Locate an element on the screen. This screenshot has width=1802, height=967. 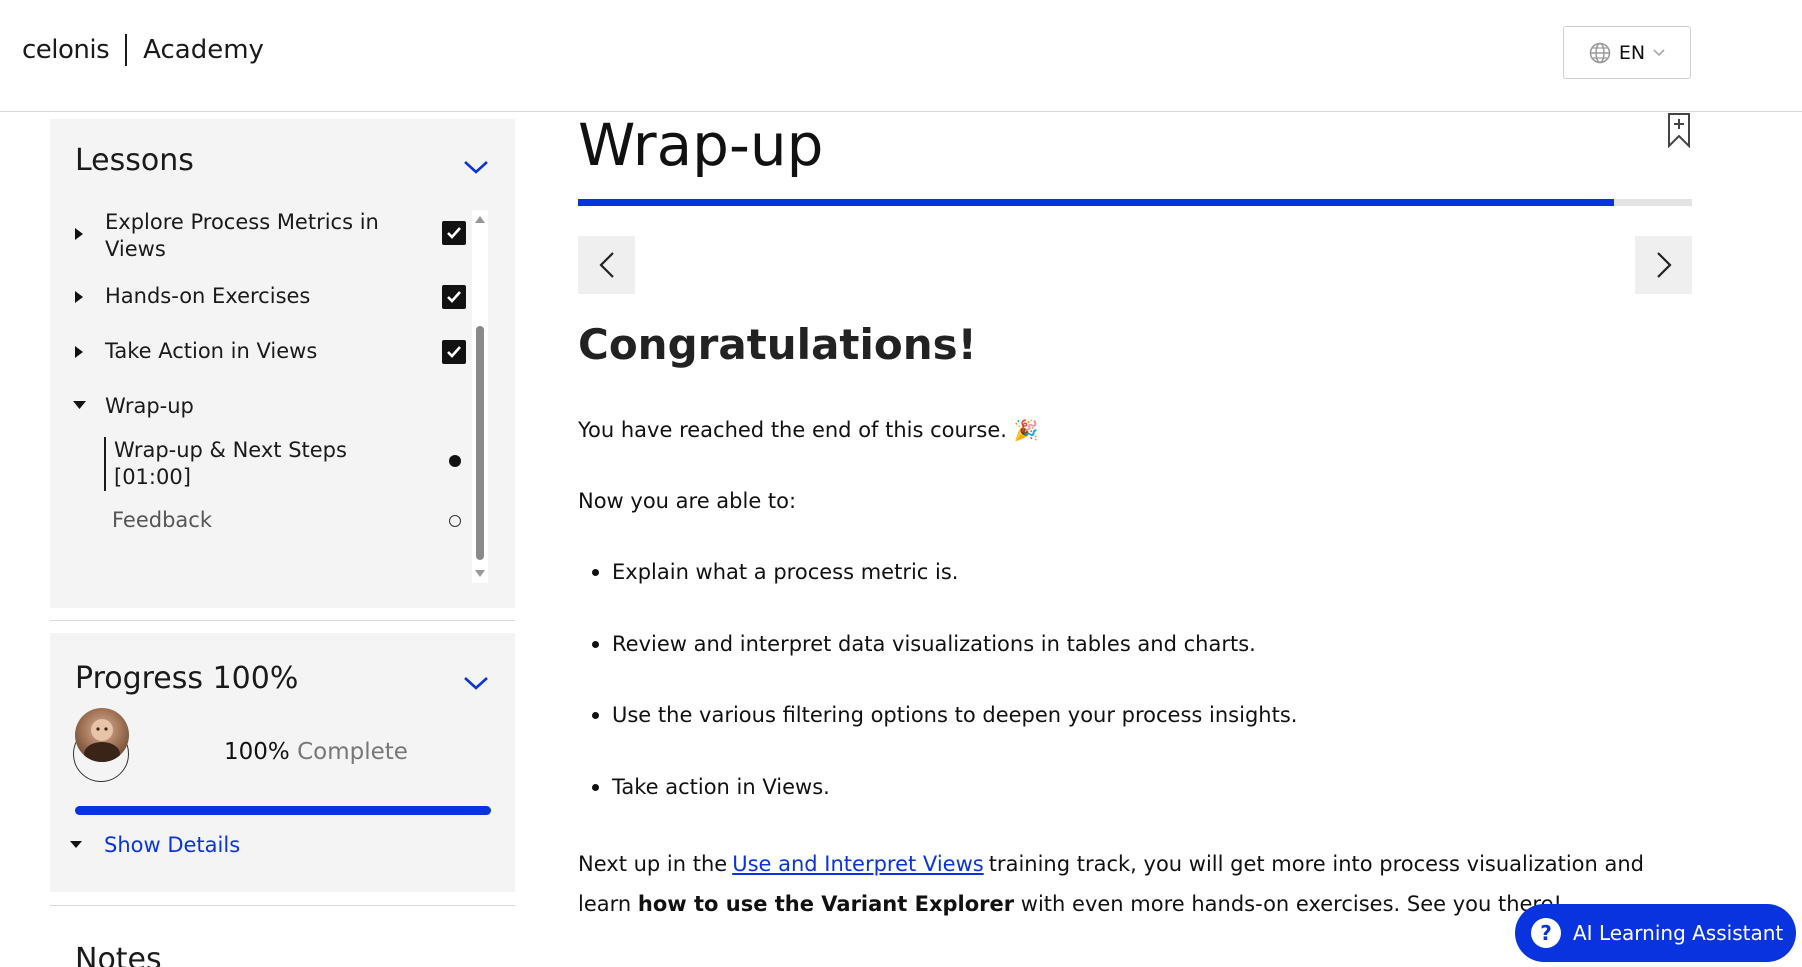
page-title: Wrap-up is located at coordinates (701, 145).